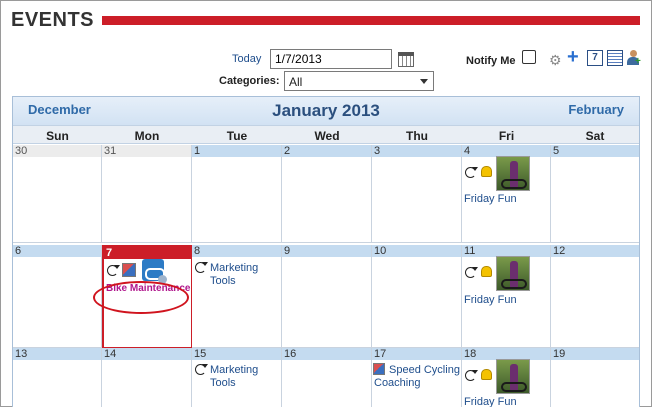 The image size is (652, 407). I want to click on weekday-header: Sun Mon Tue Wed Thu Fri Sat, so click(326, 134).